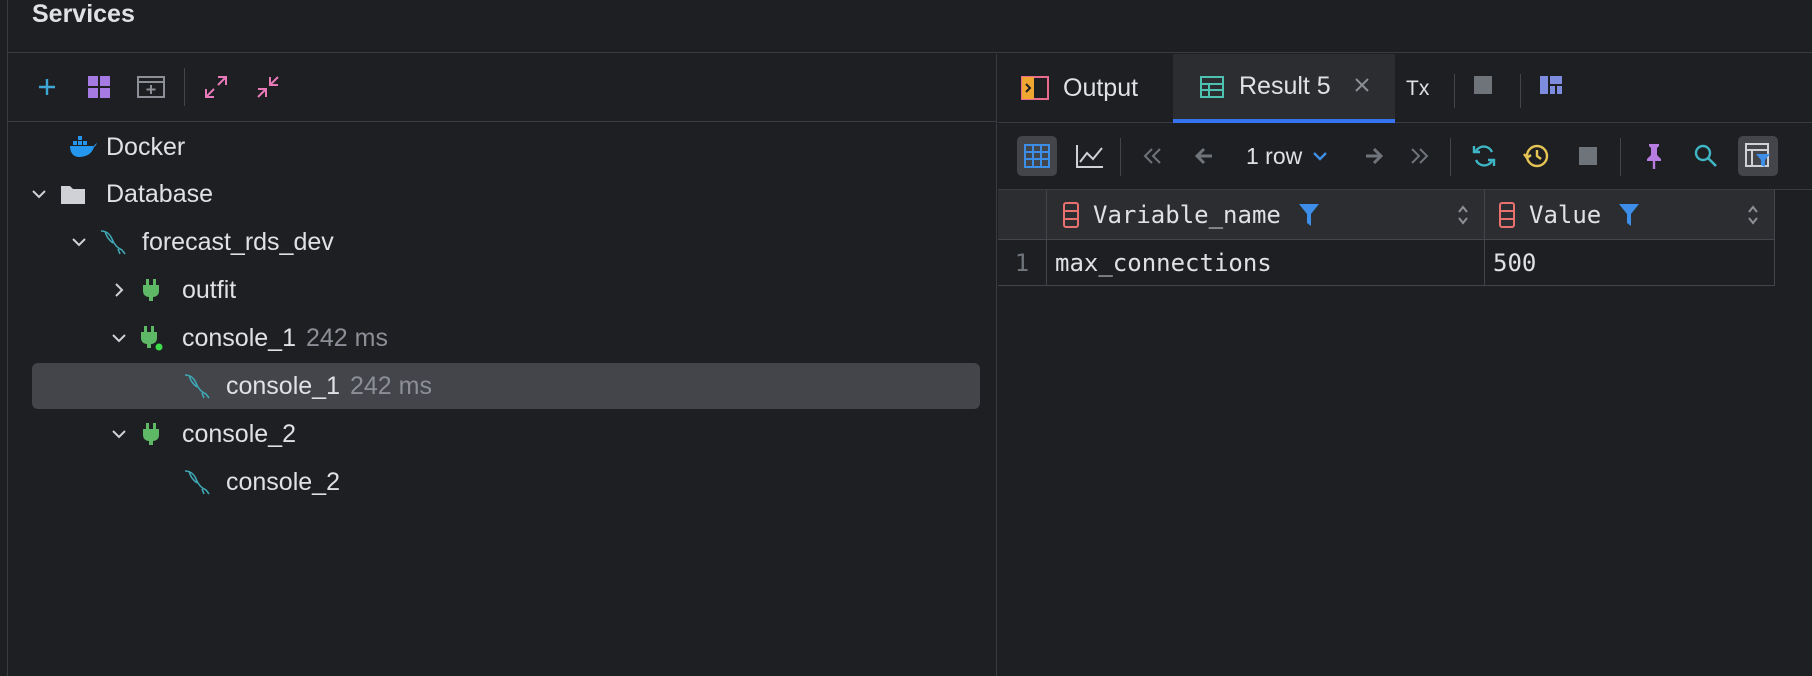 The width and height of the screenshot is (1812, 676). What do you see at coordinates (506, 194) in the screenshot?
I see `tree-item-database: Database` at bounding box center [506, 194].